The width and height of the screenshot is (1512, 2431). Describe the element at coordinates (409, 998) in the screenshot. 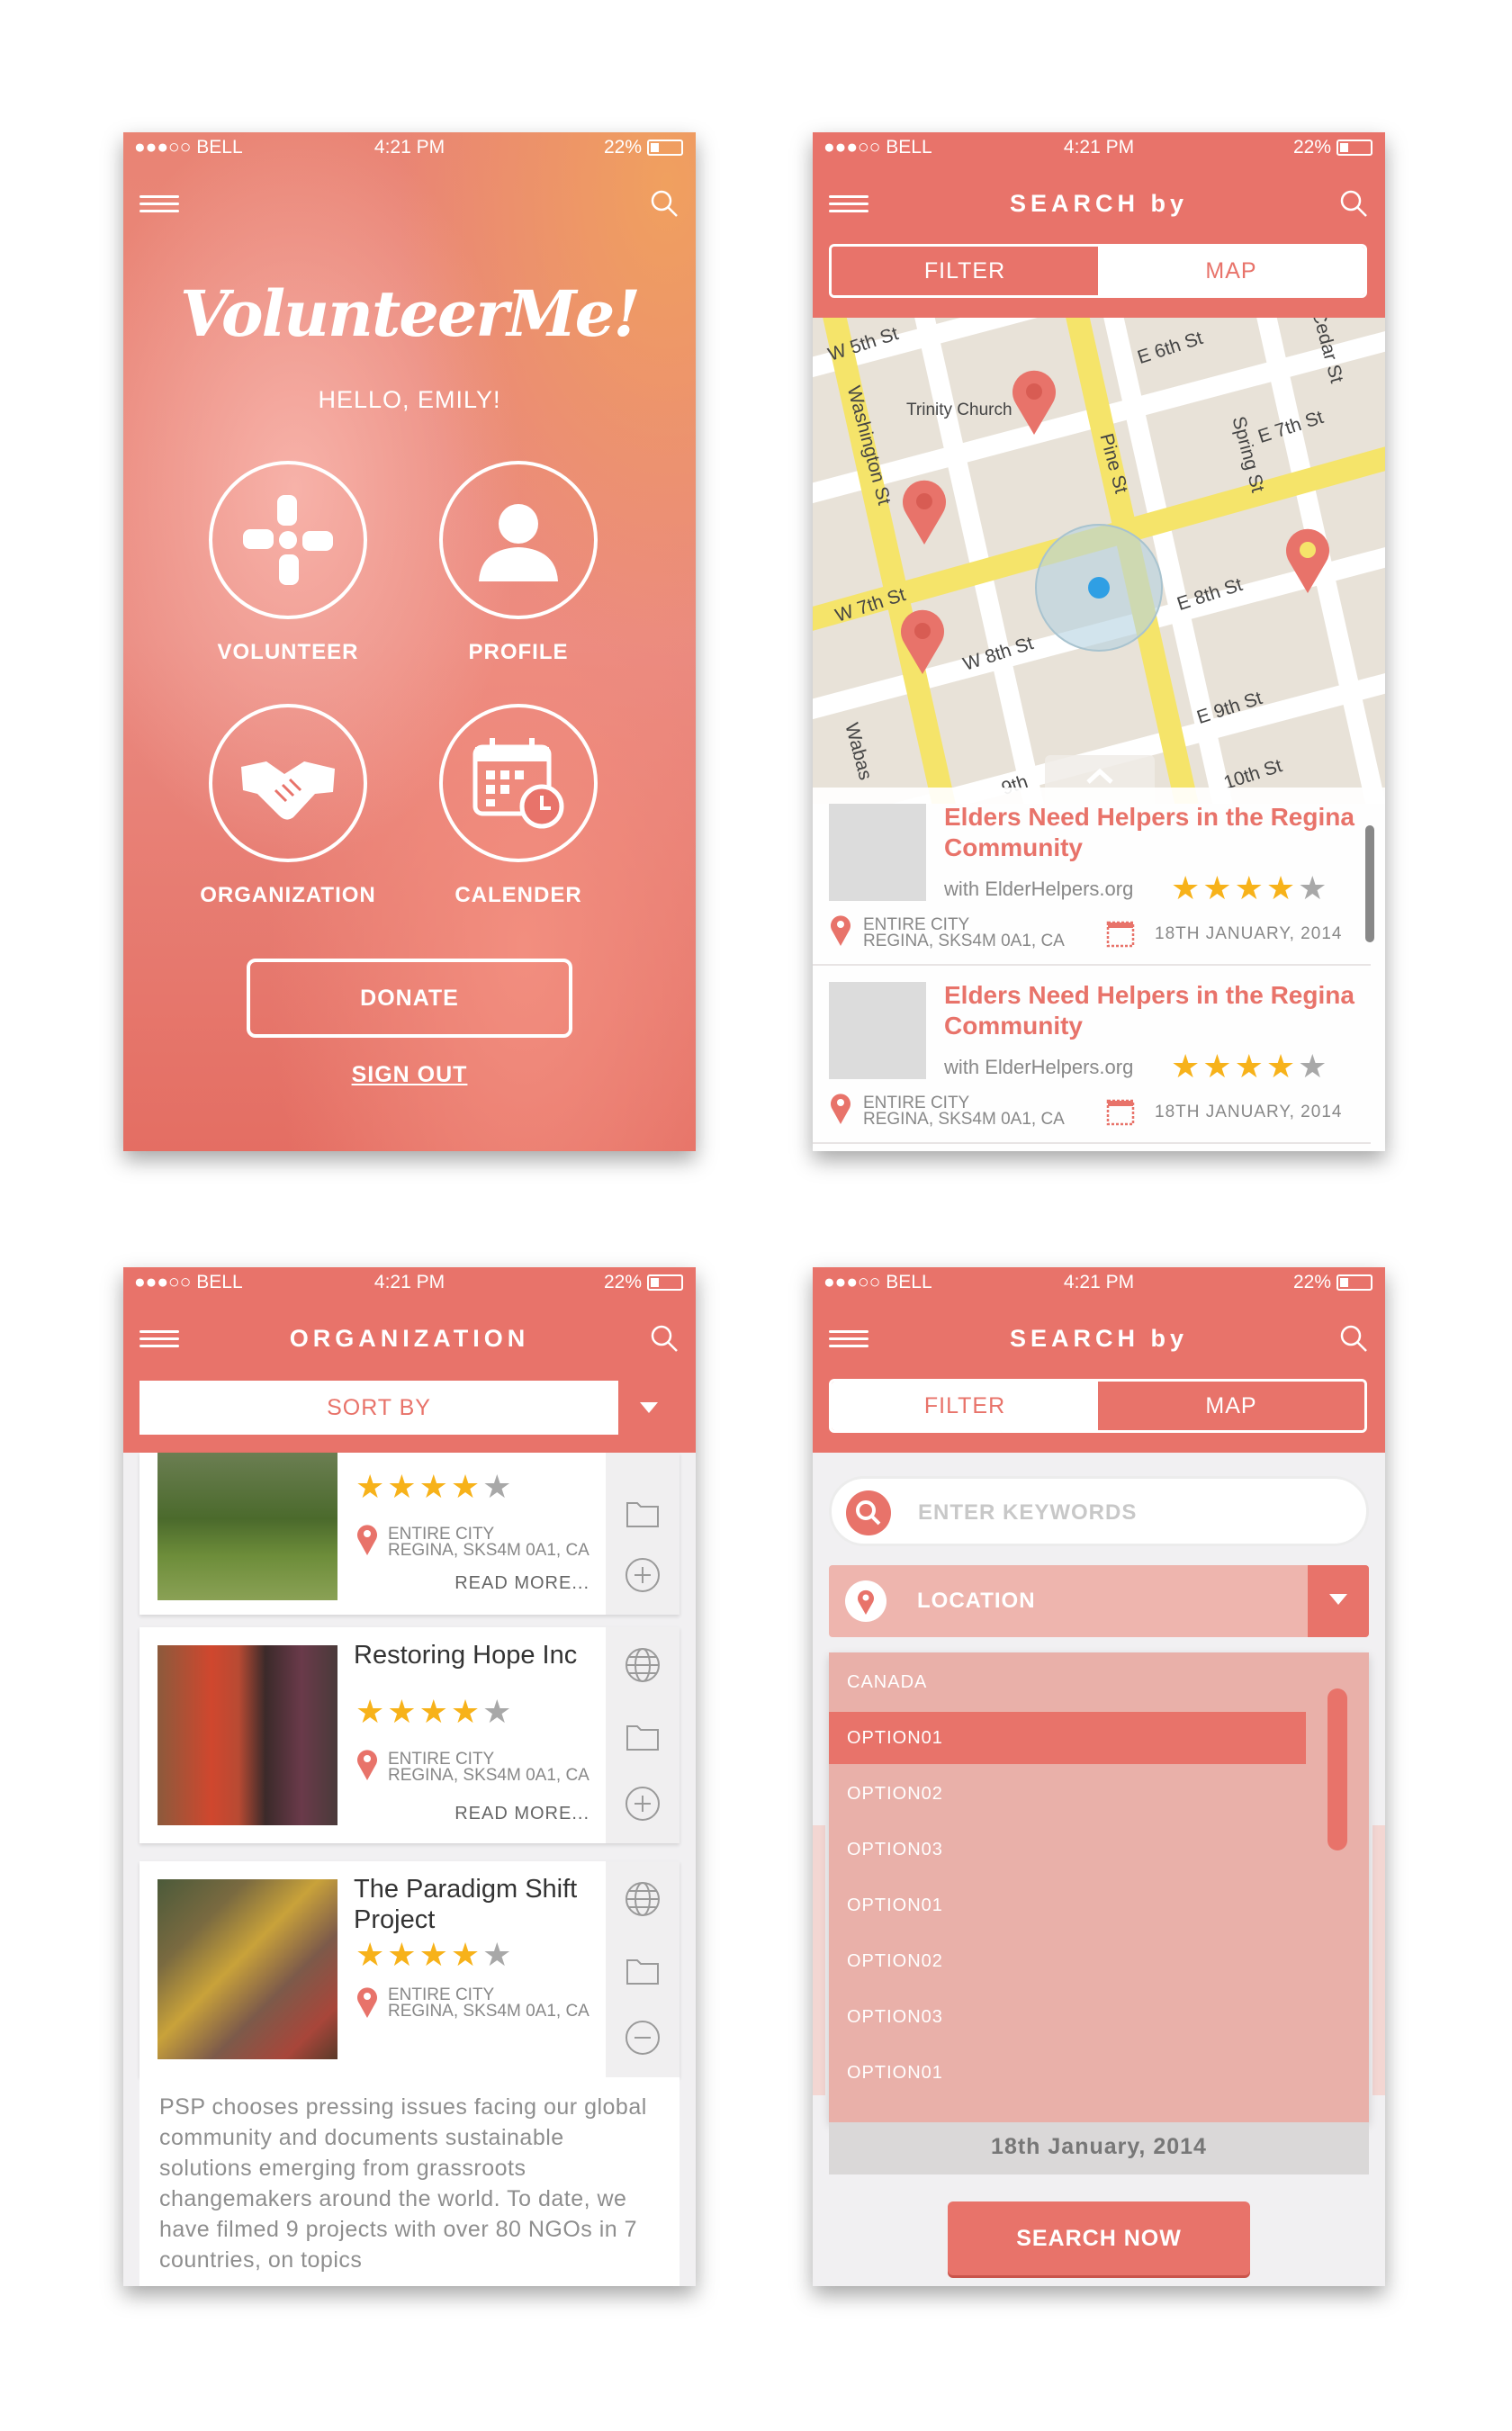

I see `donate-button: DONATE` at that location.